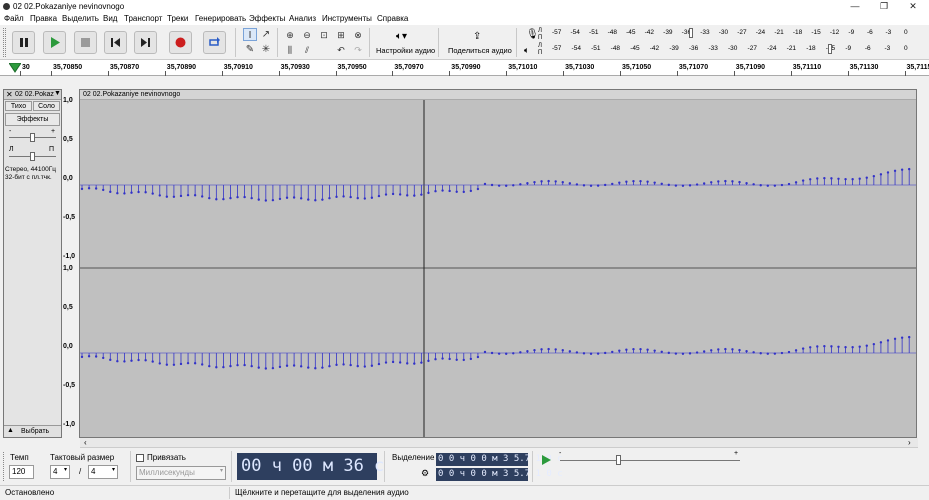 The image size is (929, 500). I want to click on track-format-info: Стерео, 44100Гц, so click(30, 169).